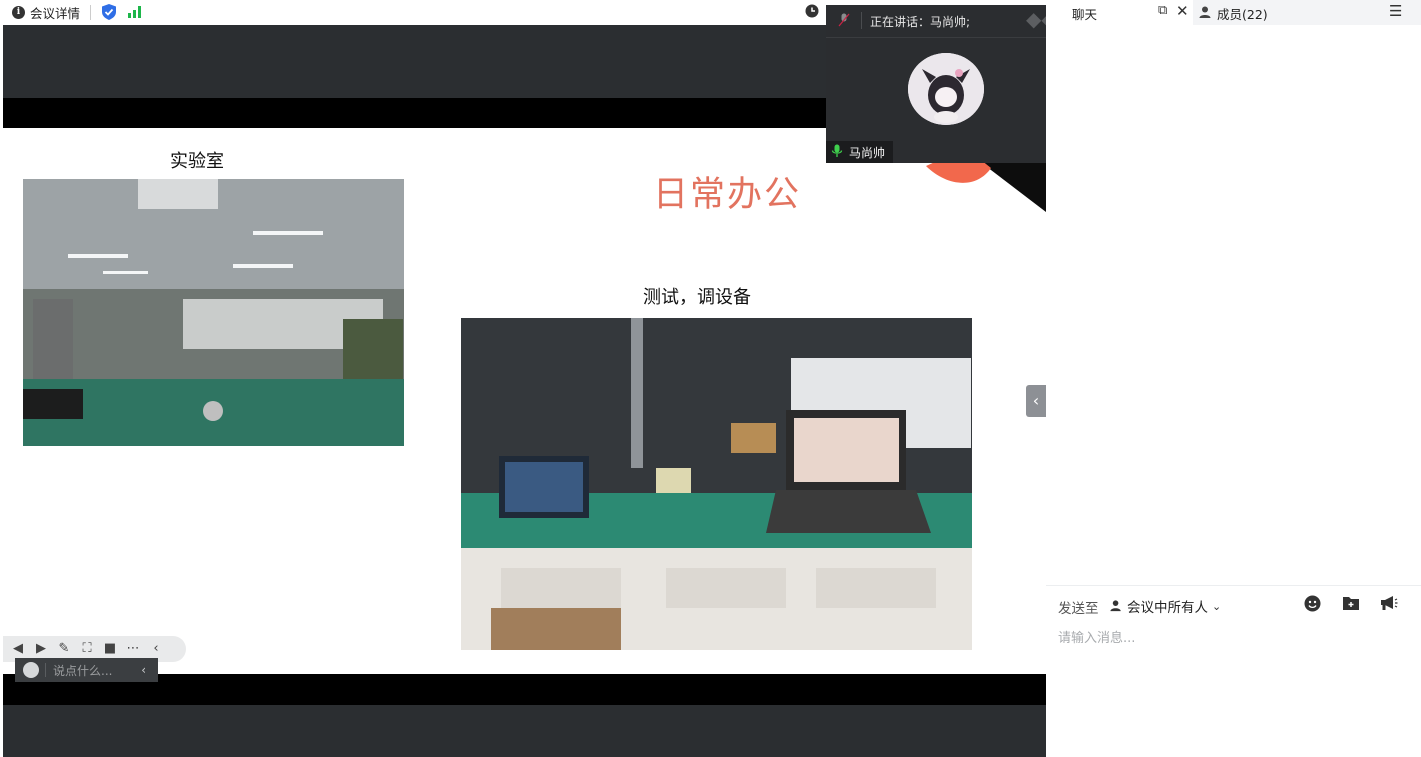 This screenshot has height=757, width=1421. Describe the element at coordinates (197, 161) in the screenshot. I see `slide-heading-lab: 实验室` at that location.